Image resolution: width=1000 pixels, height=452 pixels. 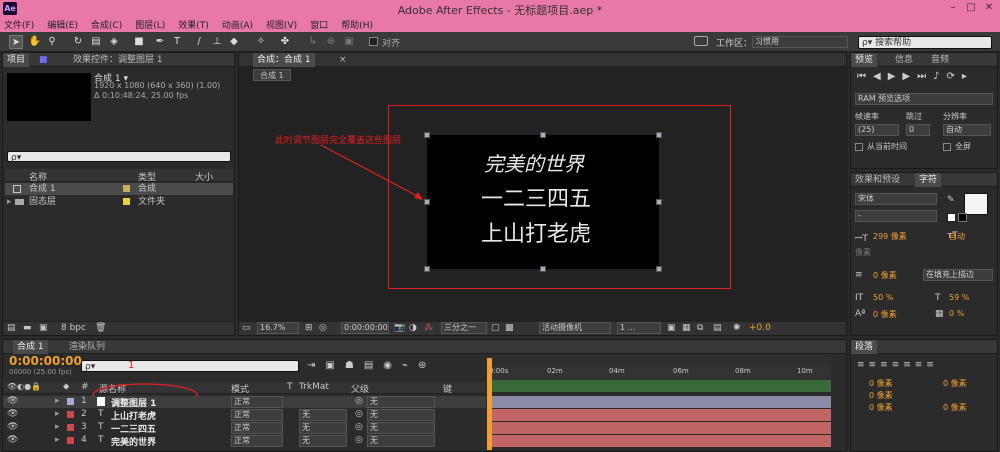 What do you see at coordinates (261, 42) in the screenshot?
I see `roto-brush-tool-icon: ✧` at bounding box center [261, 42].